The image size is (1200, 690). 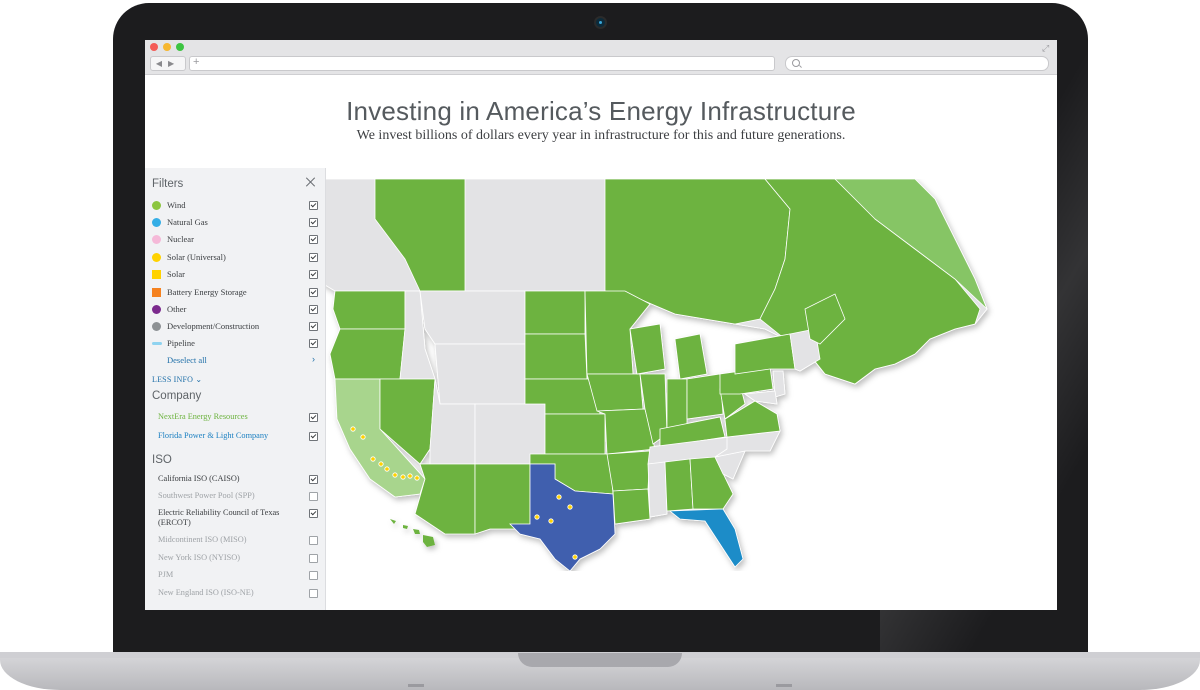 What do you see at coordinates (177, 379) in the screenshot?
I see `less-info-toggle: LESS INFO ⌄` at bounding box center [177, 379].